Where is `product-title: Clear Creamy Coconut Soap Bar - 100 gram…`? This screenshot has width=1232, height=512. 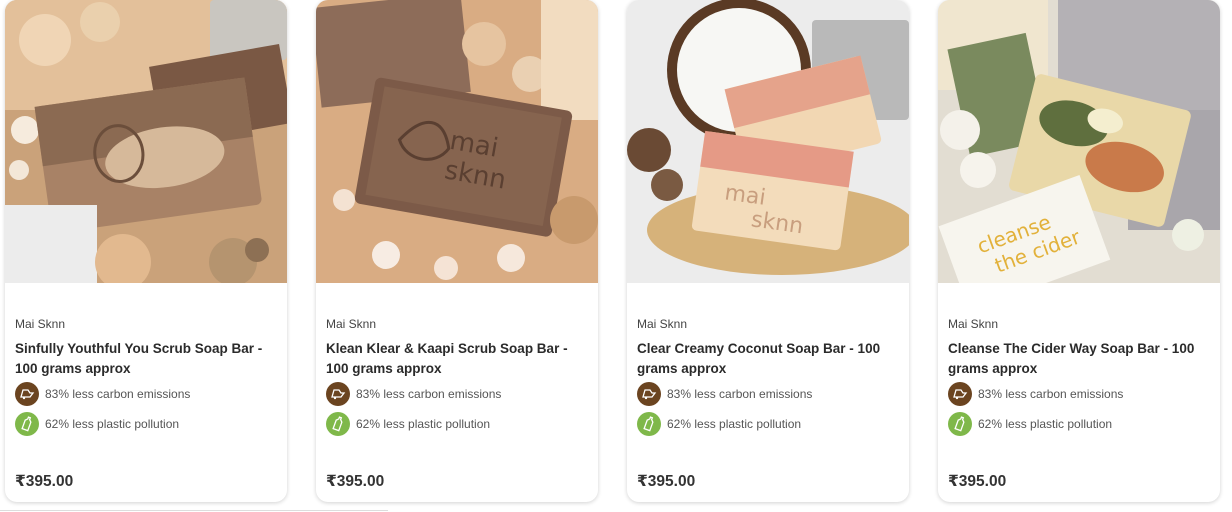
product-title: Clear Creamy Coconut Soap Bar - 100 gram… is located at coordinates (769, 359).